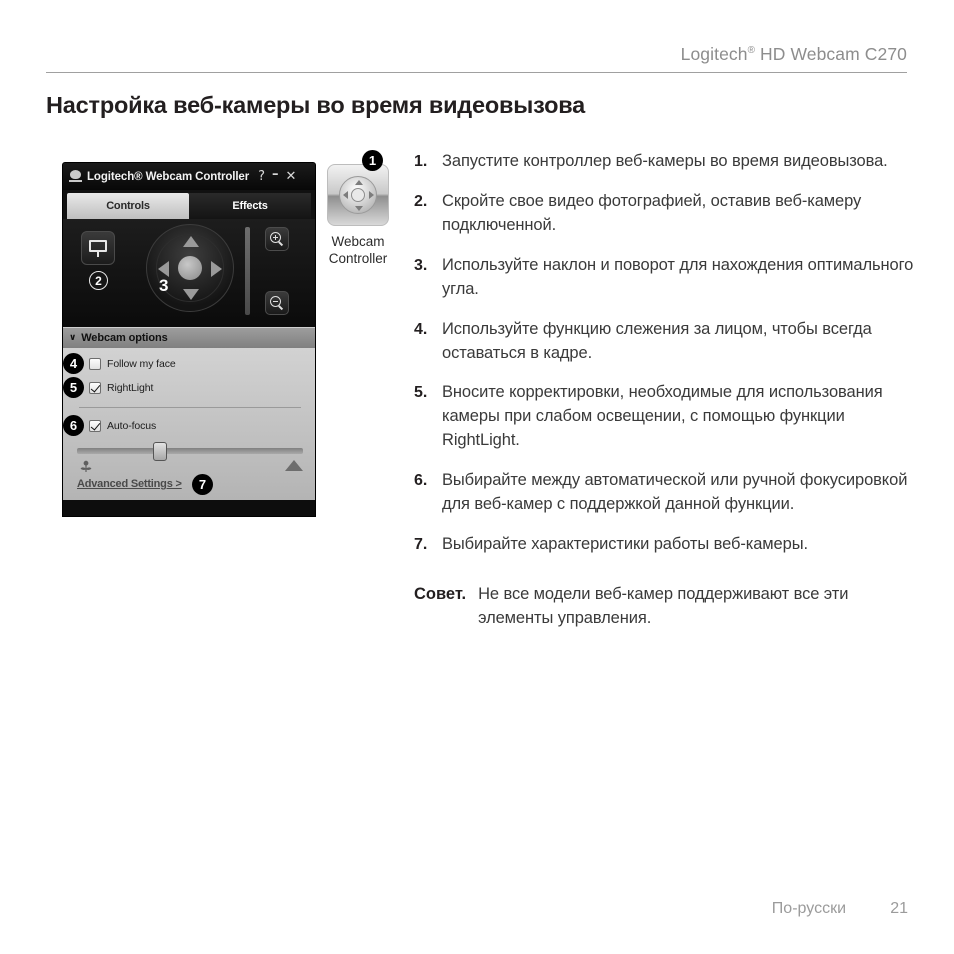 The height and width of the screenshot is (954, 954). Describe the element at coordinates (141, 364) in the screenshot. I see `follow-my-face-label: Follow my face` at that location.